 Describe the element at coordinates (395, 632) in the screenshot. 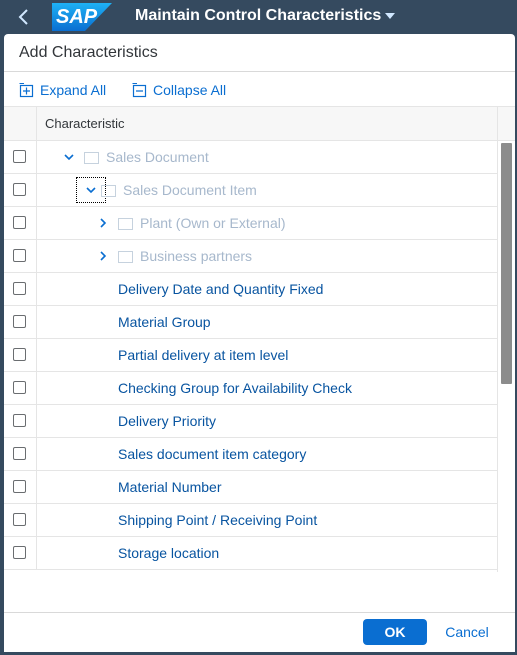

I see `ok-button: OK` at that location.